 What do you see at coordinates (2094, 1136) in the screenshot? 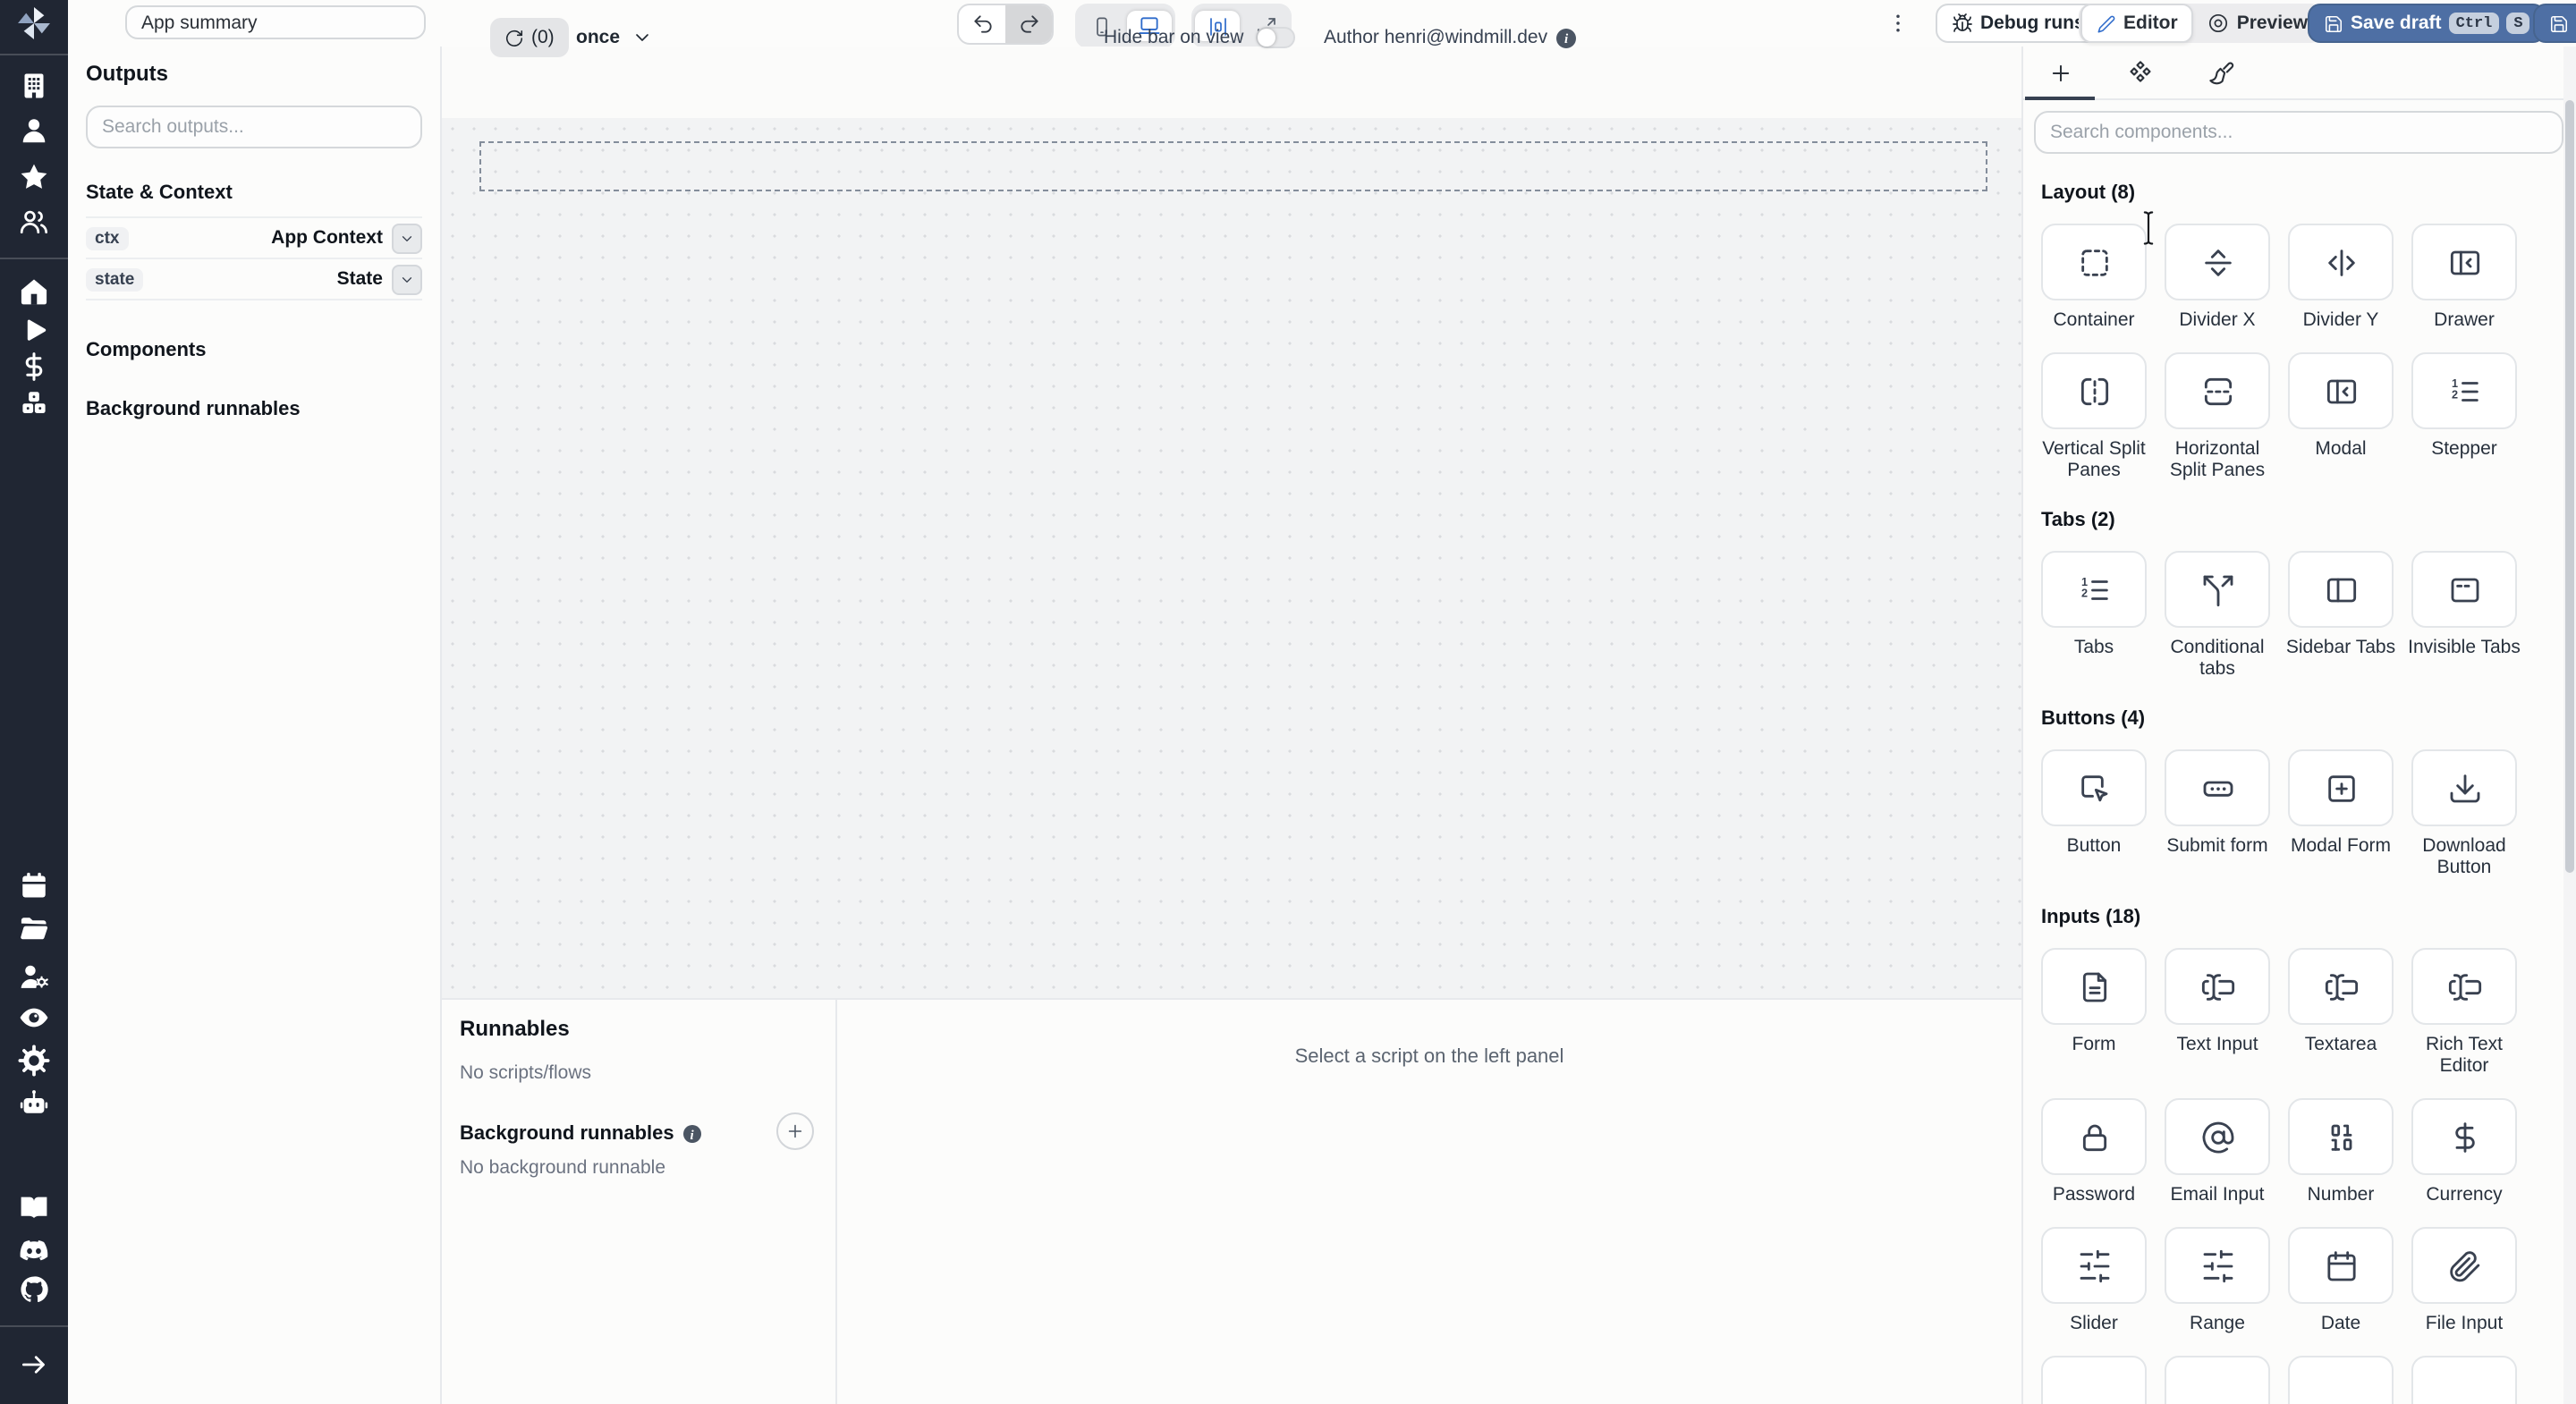
I see `component-card-password` at bounding box center [2094, 1136].